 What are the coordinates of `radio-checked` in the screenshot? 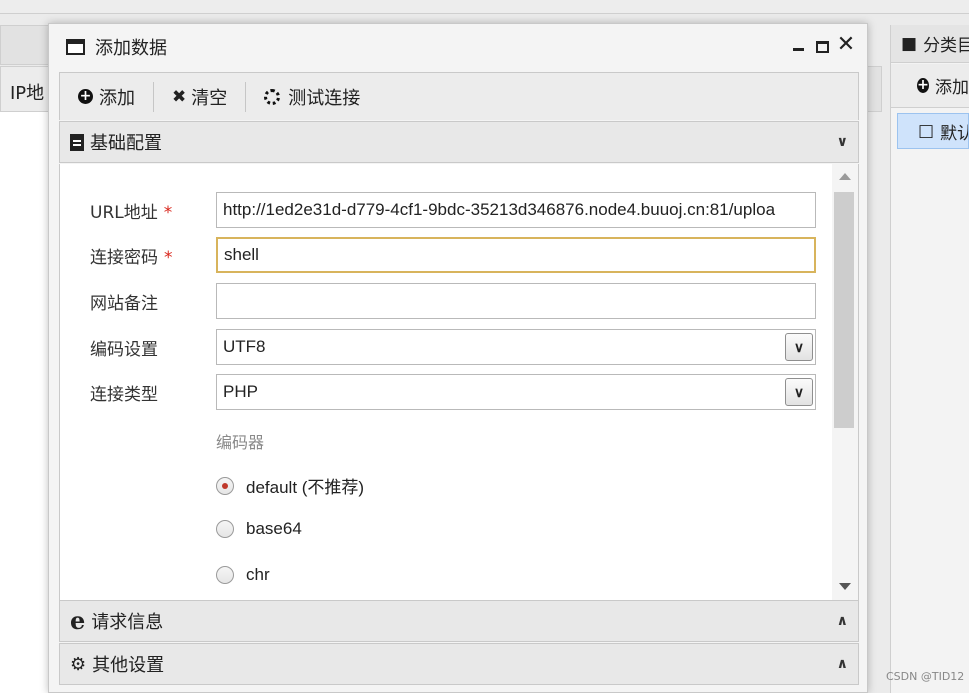 It's located at (225, 485).